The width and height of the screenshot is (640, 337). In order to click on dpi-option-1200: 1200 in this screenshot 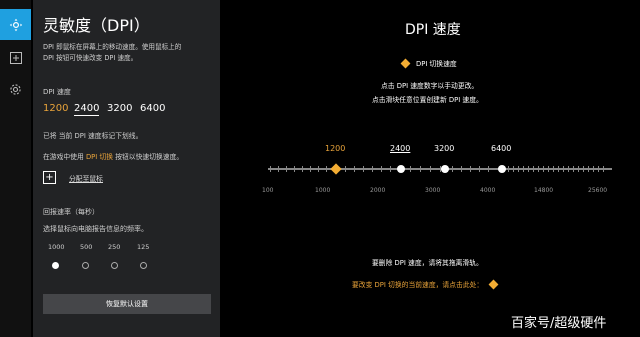, I will do `click(55, 108)`.